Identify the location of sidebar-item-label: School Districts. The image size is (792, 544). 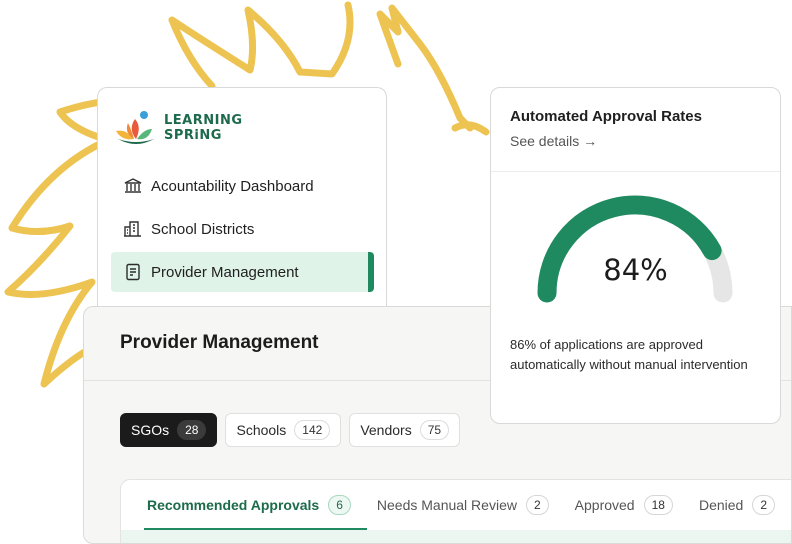
(203, 229).